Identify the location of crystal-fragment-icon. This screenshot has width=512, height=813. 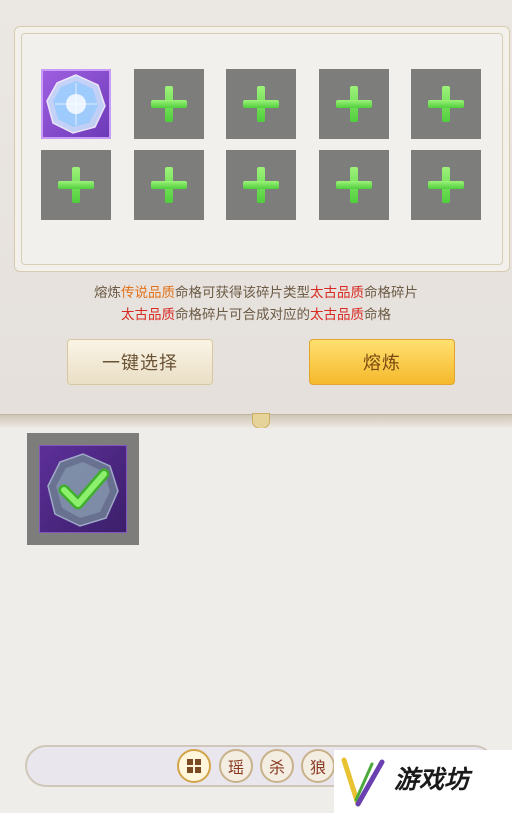
(76, 104).